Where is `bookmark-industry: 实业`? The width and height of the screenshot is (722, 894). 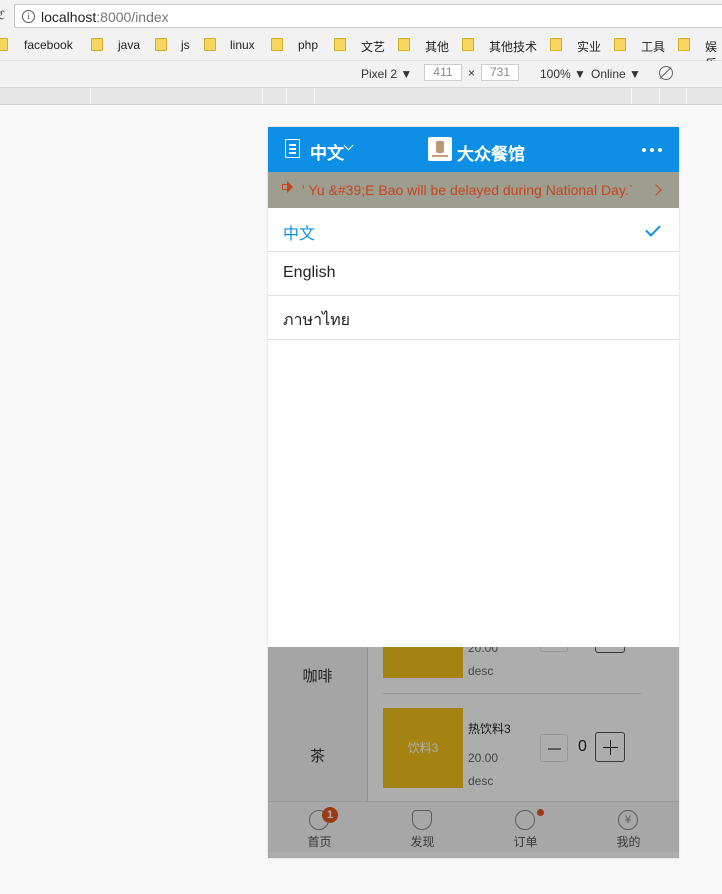 bookmark-industry: 实业 is located at coordinates (589, 46).